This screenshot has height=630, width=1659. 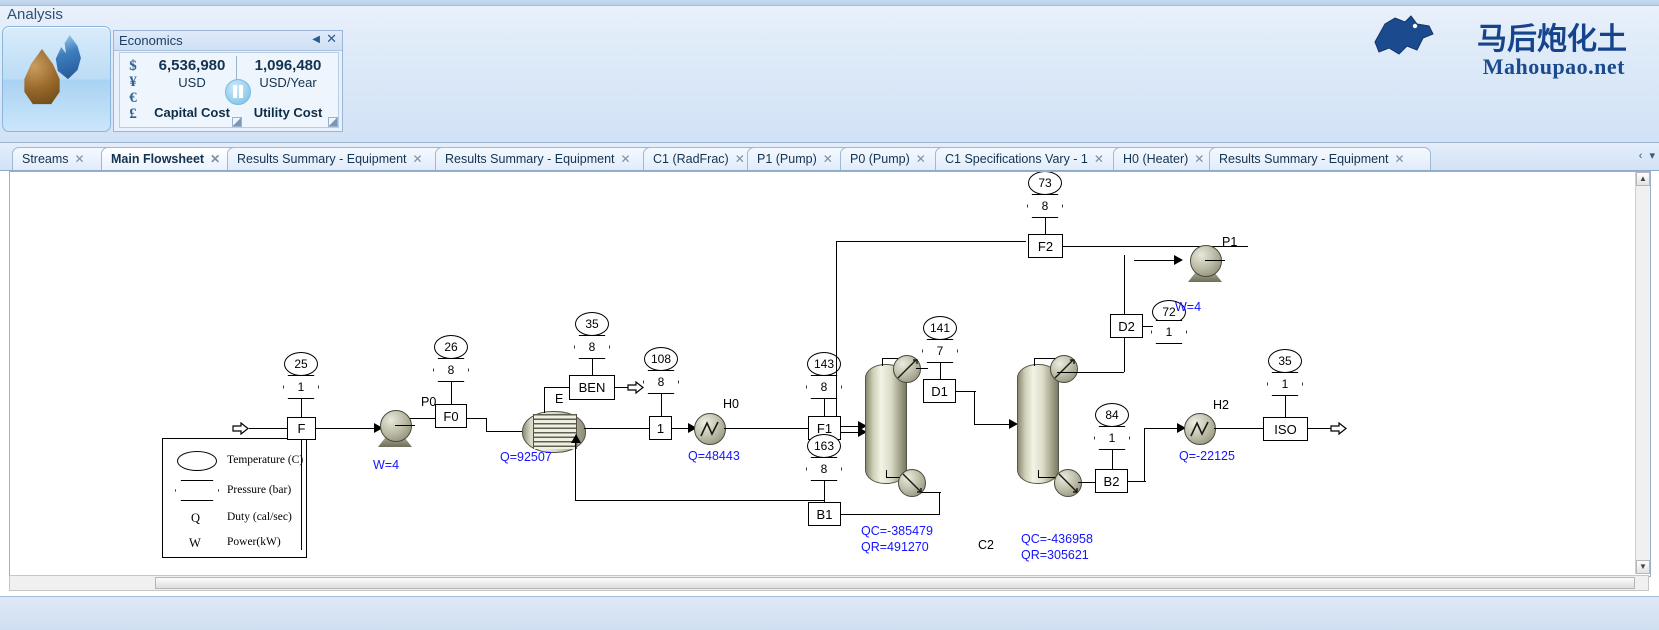 I want to click on close-icon: ✕, so click(x=331, y=39).